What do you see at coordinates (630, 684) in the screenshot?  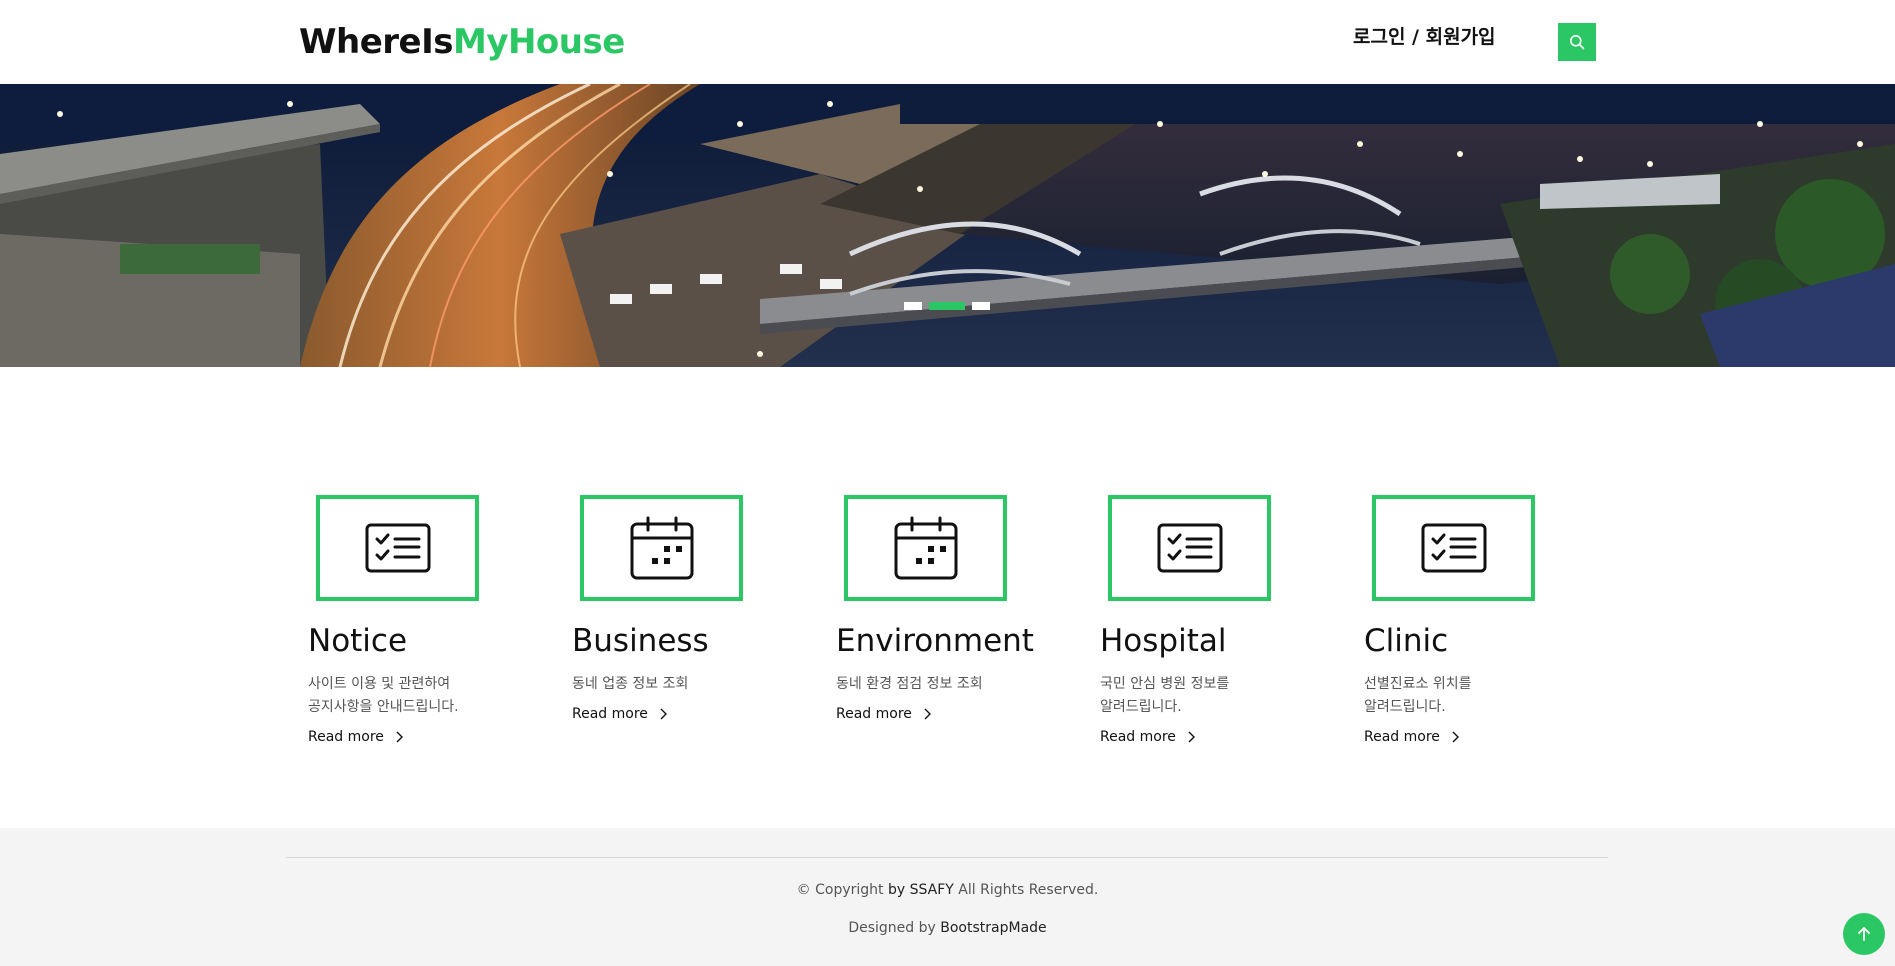 I see `description-line: 동네 업종 정보 조회` at bounding box center [630, 684].